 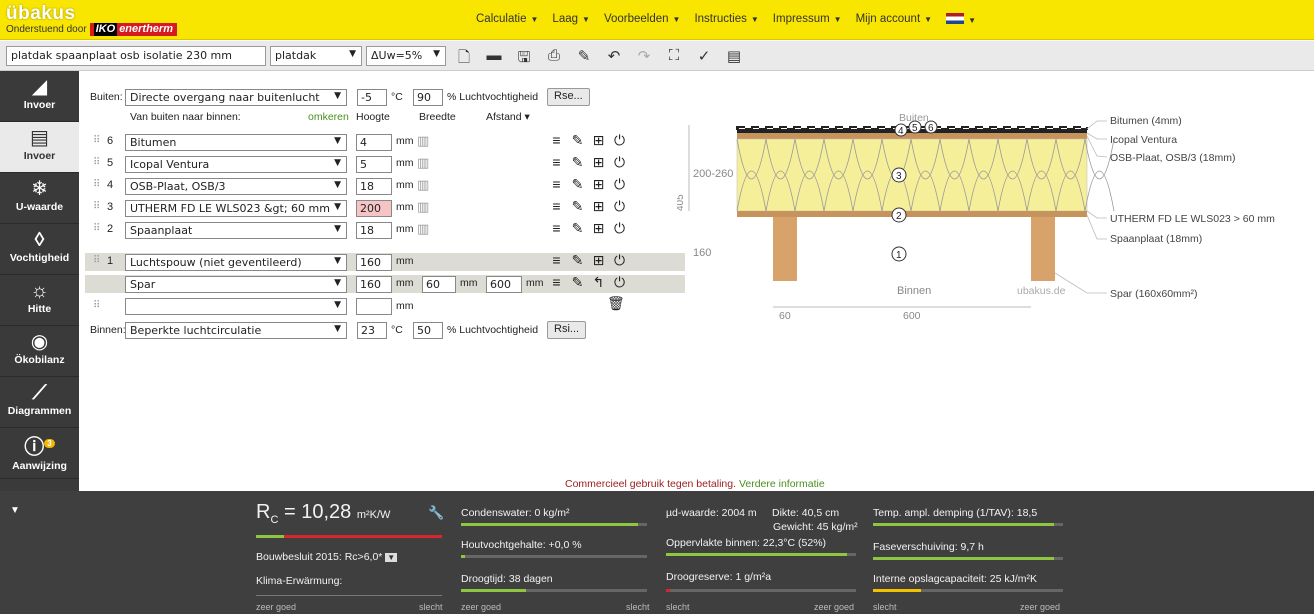 What do you see at coordinates (236, 284) in the screenshot?
I see `sublayer-material-select: Spar ▼` at bounding box center [236, 284].